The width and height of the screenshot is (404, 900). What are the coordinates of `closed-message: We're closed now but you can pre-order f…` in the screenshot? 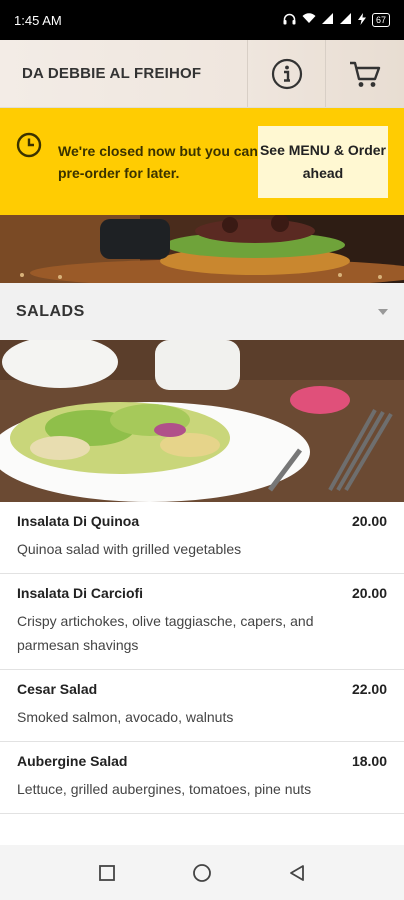 It's located at (158, 161).